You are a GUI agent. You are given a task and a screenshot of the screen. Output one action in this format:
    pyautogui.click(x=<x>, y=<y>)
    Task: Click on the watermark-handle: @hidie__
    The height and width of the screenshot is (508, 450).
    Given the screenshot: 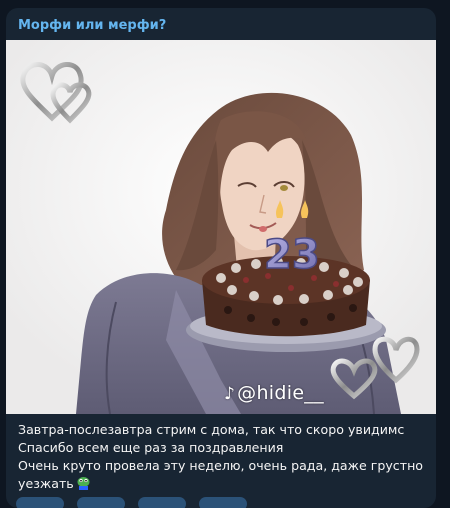 What is the action you would take?
    pyautogui.click(x=280, y=393)
    